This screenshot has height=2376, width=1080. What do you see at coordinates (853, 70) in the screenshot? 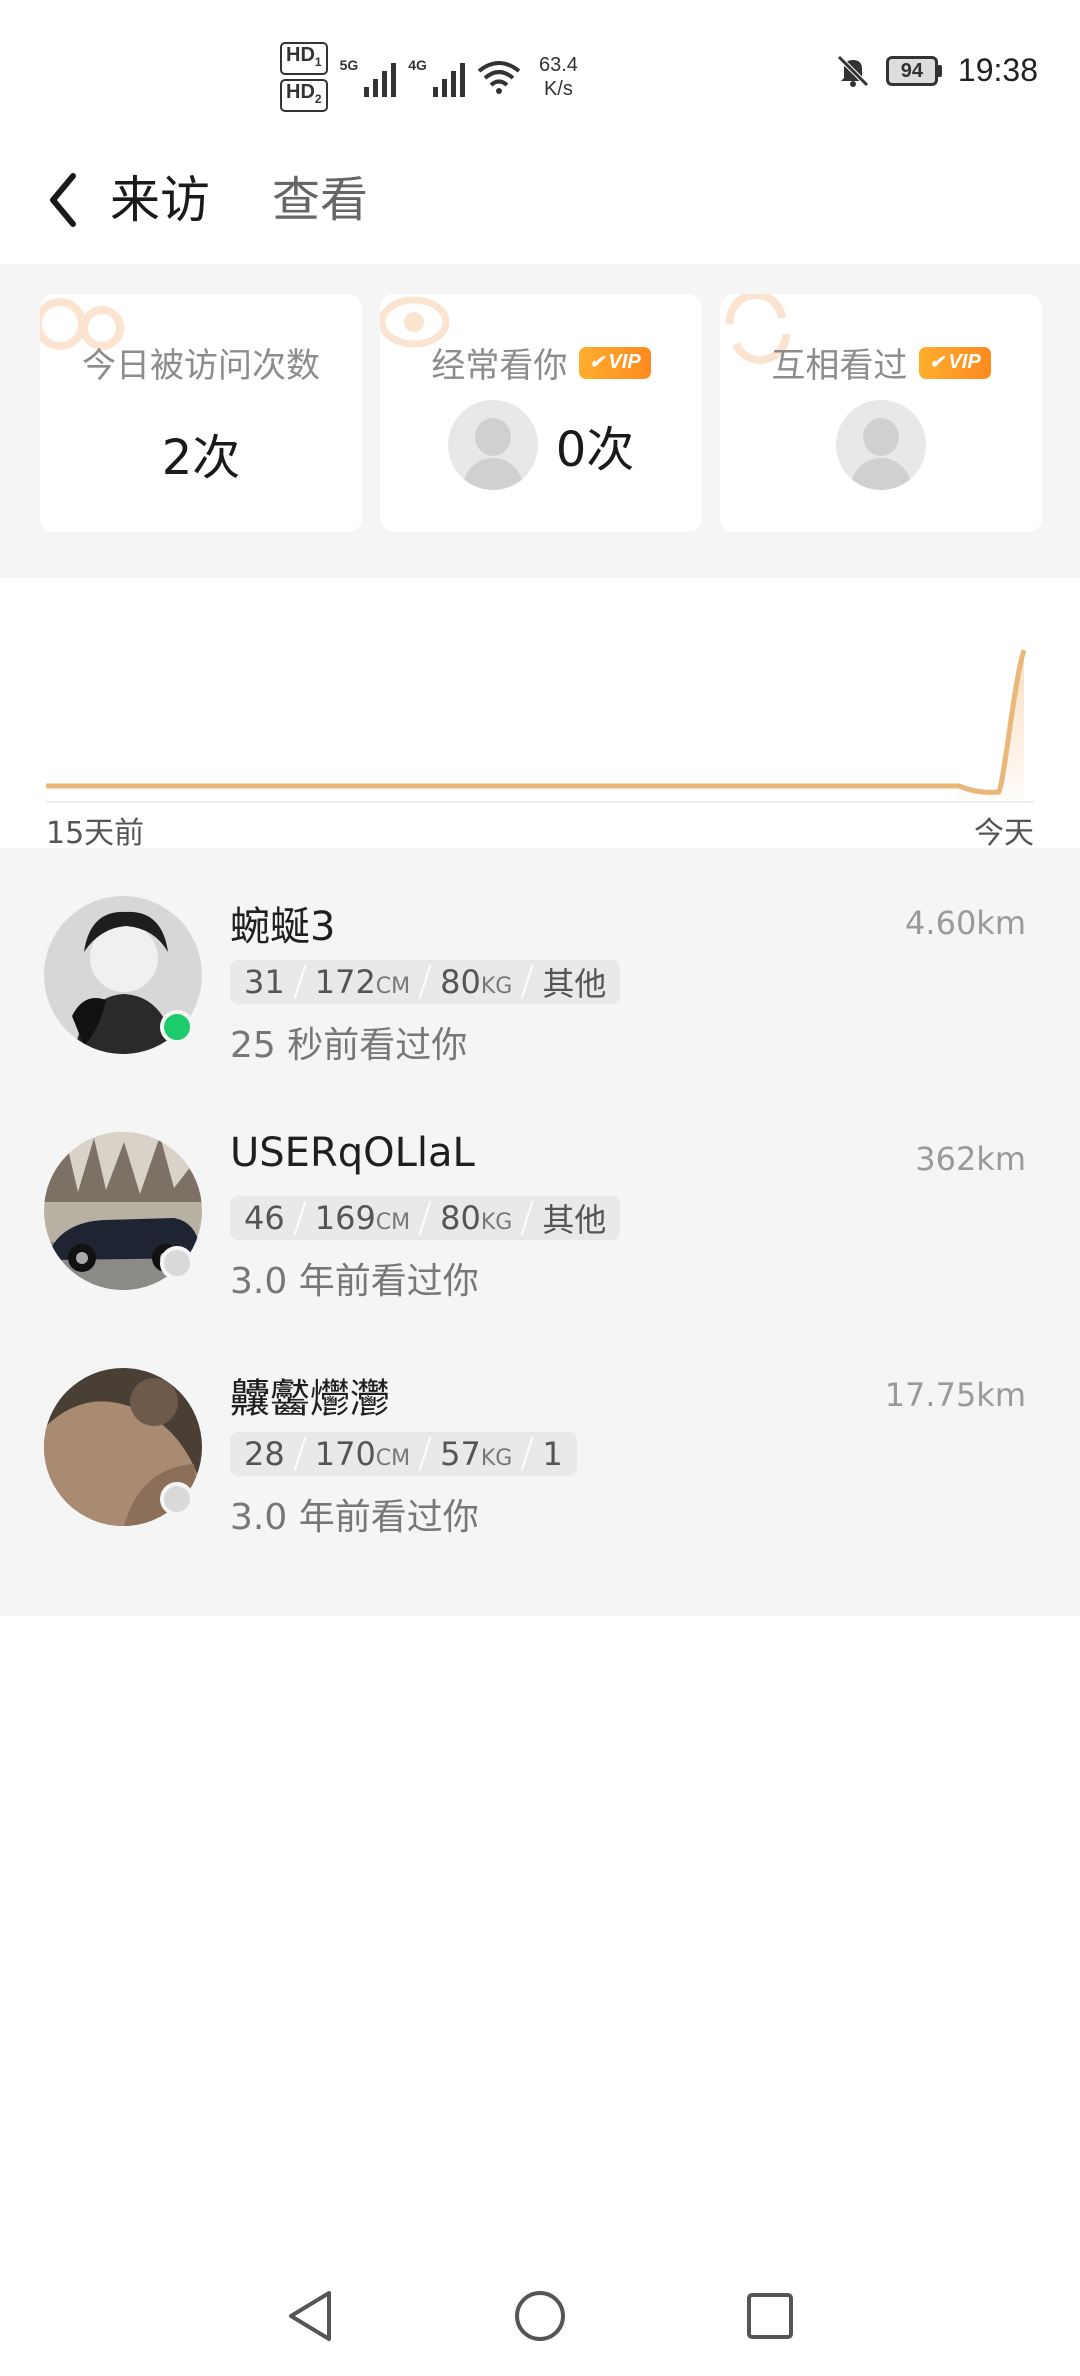
I see `bell-muted-icon` at bounding box center [853, 70].